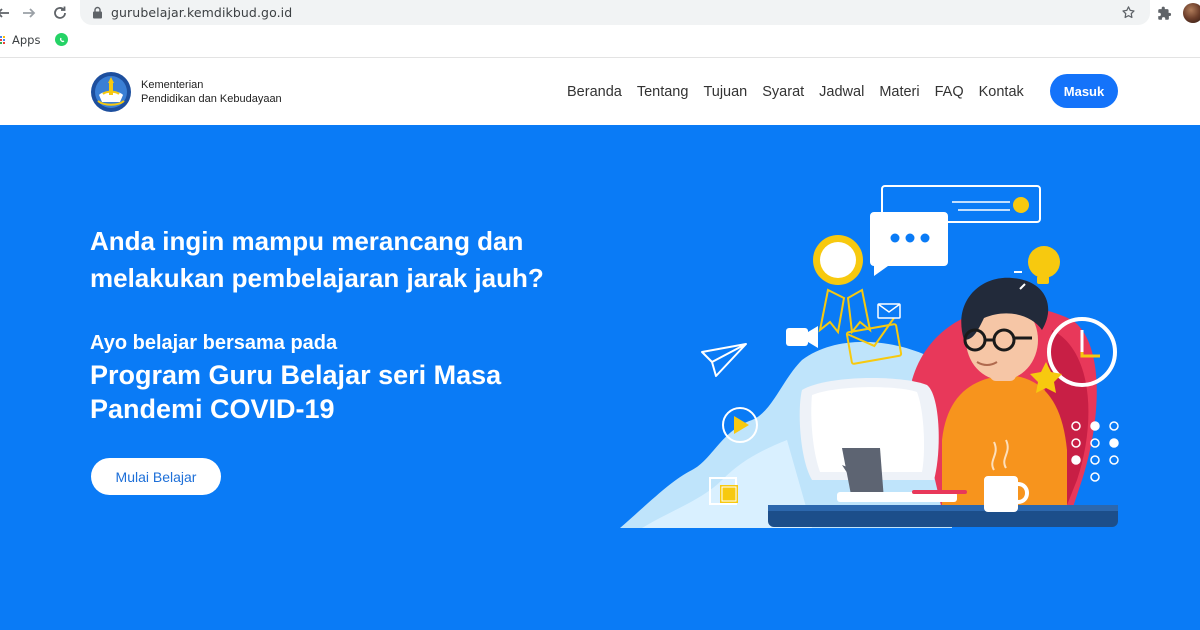  I want to click on bookmark-star-icon, so click(1128, 12).